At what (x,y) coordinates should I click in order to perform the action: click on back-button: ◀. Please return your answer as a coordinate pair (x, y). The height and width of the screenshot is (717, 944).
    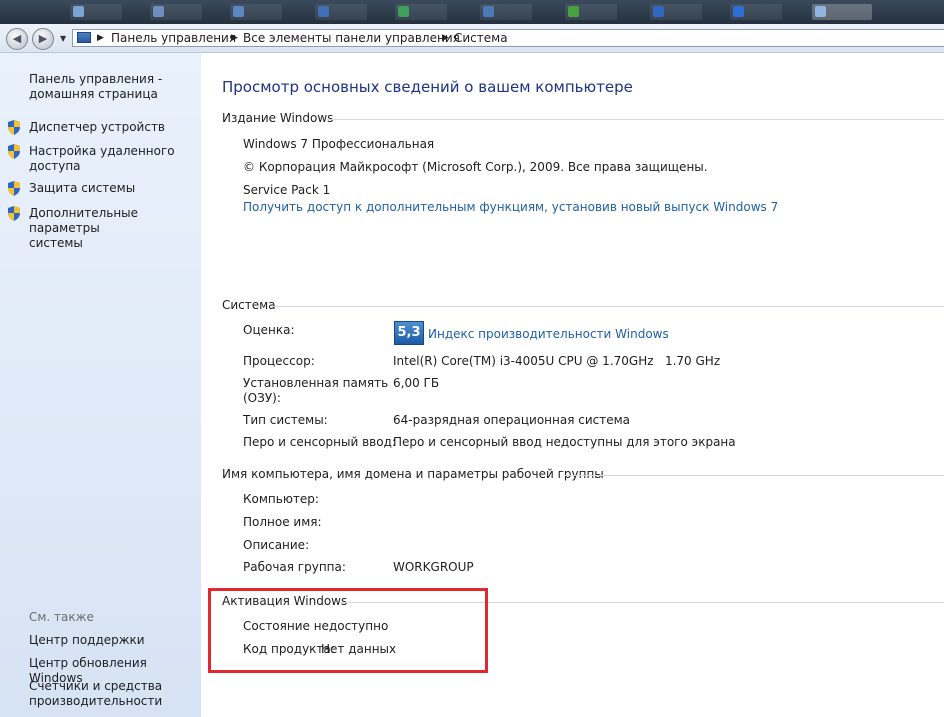
    Looking at the image, I should click on (17, 39).